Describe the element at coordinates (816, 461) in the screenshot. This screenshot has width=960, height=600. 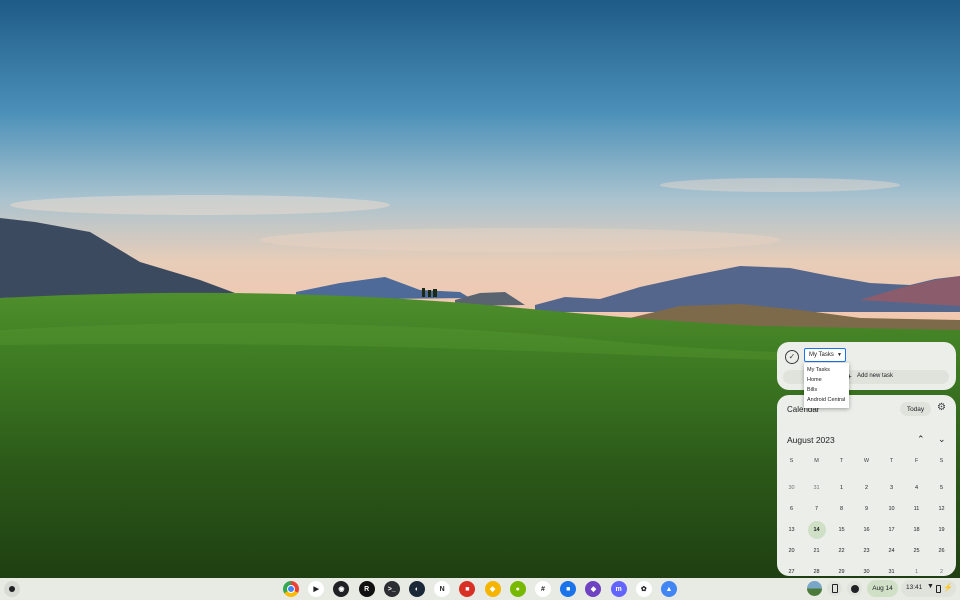
I see `weekday-label: M` at that location.